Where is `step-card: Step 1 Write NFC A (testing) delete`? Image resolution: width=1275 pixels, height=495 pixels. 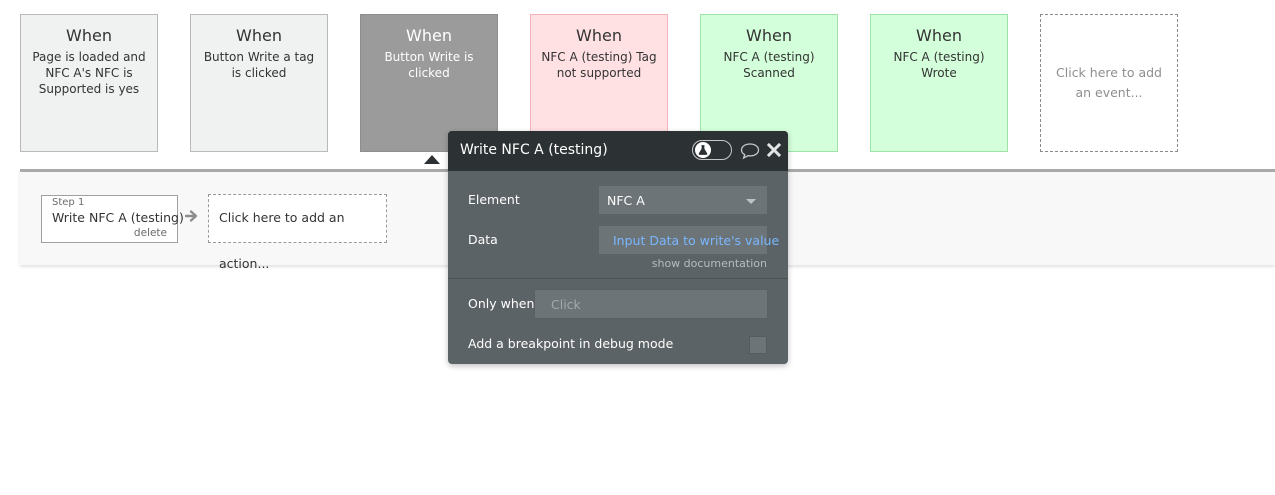
step-card: Step 1 Write NFC A (testing) delete is located at coordinates (112, 219).